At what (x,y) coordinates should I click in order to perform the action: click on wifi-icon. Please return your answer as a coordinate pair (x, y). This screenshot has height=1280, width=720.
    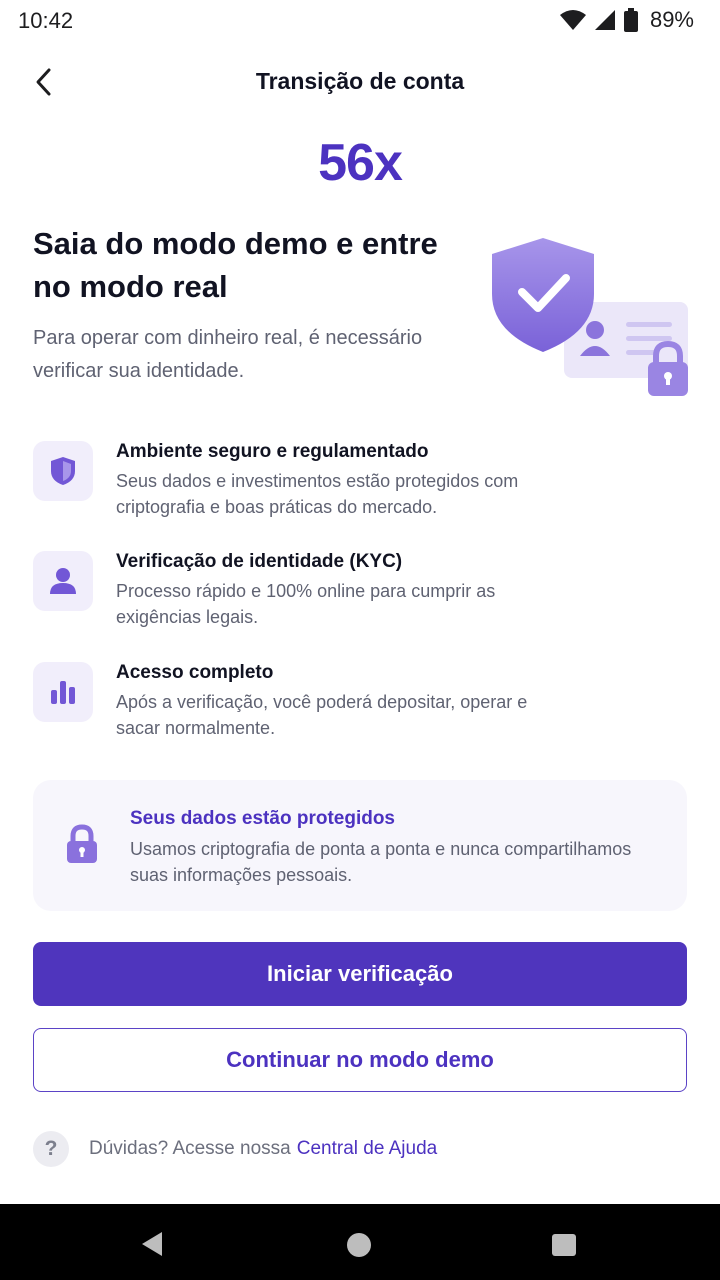
    Looking at the image, I should click on (572, 20).